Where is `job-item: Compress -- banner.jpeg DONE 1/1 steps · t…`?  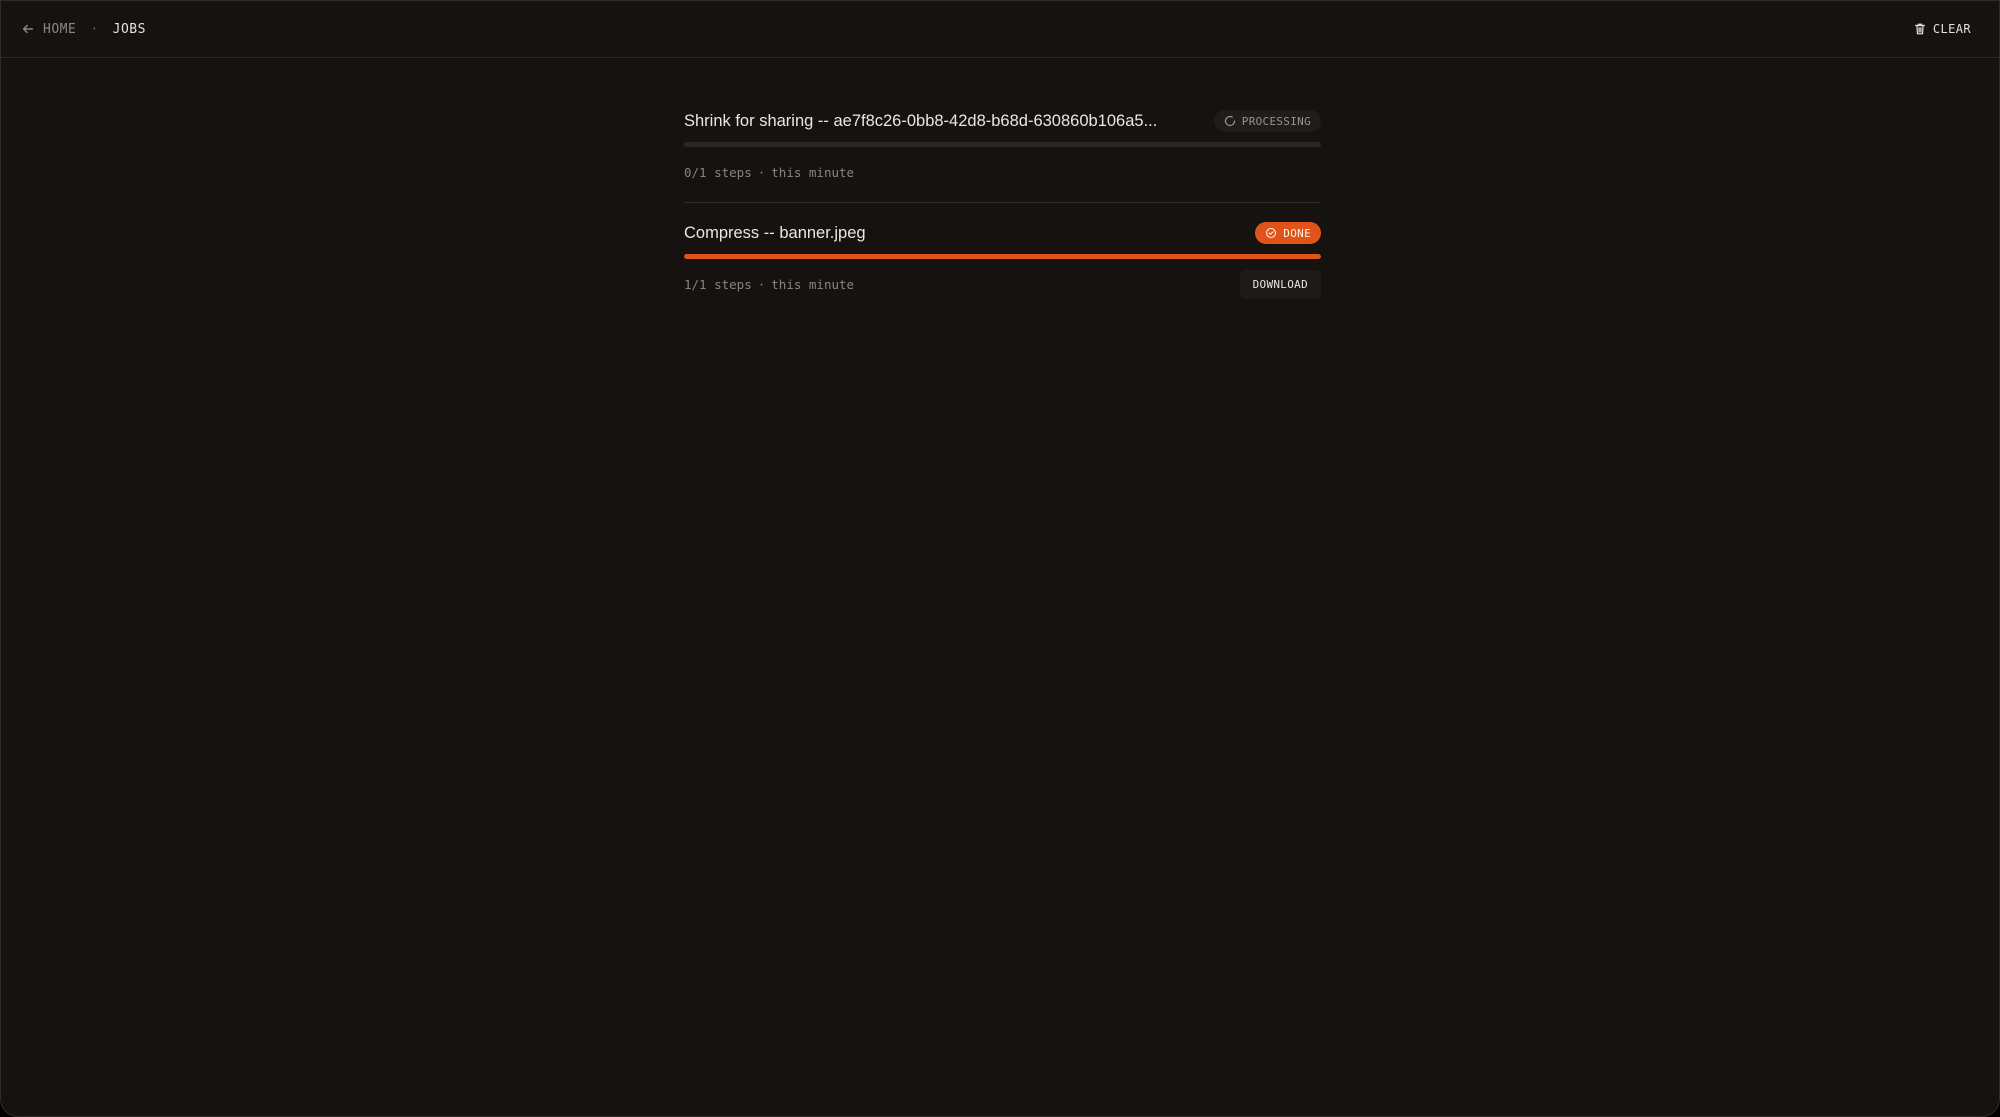 job-item: Compress -- banner.jpeg DONE 1/1 steps · t… is located at coordinates (1002, 257).